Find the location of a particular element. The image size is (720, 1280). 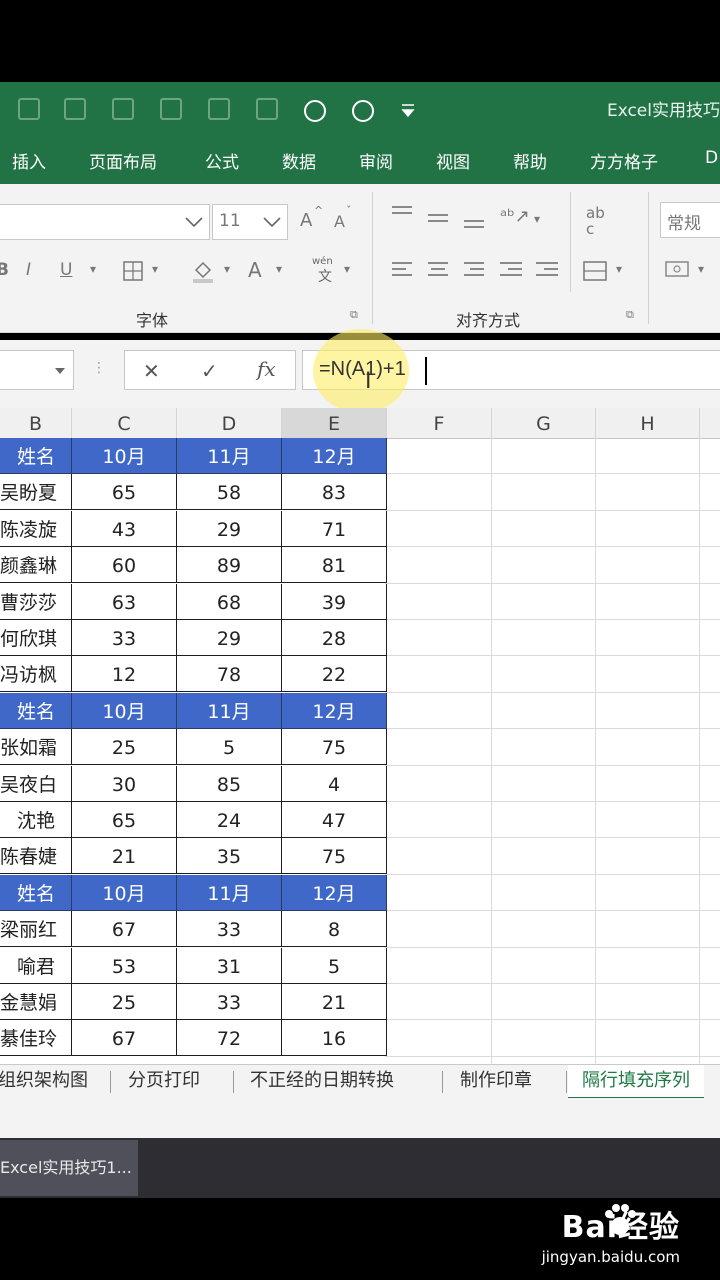

cell-dec: 8 is located at coordinates (334, 929).